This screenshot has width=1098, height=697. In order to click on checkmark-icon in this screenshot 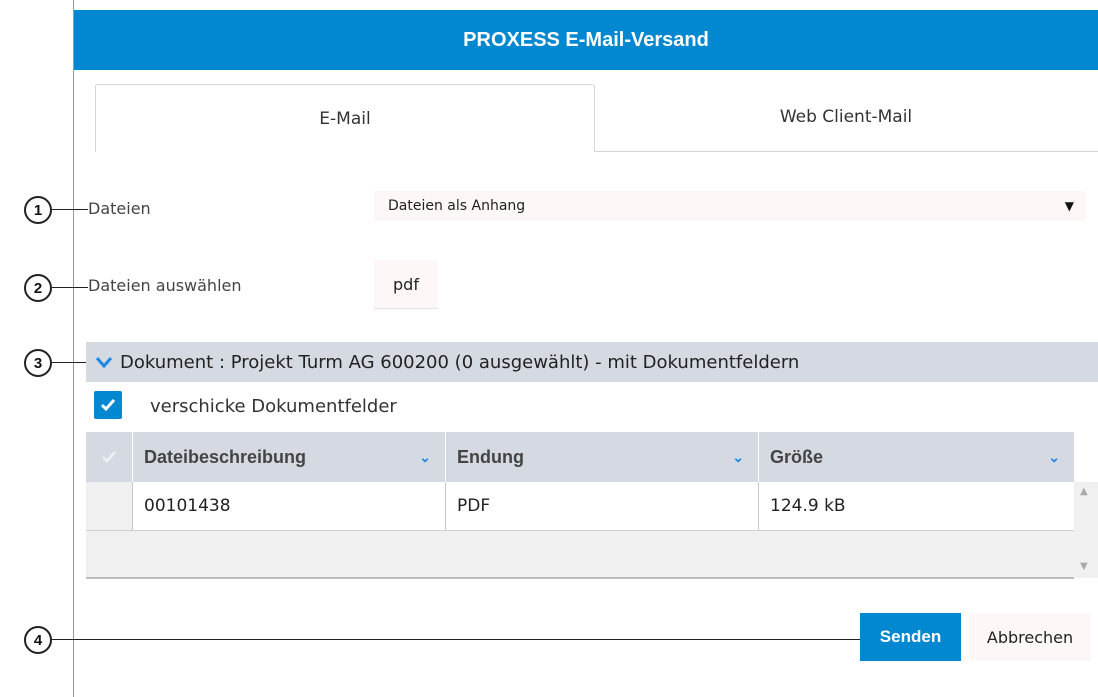, I will do `click(108, 405)`.